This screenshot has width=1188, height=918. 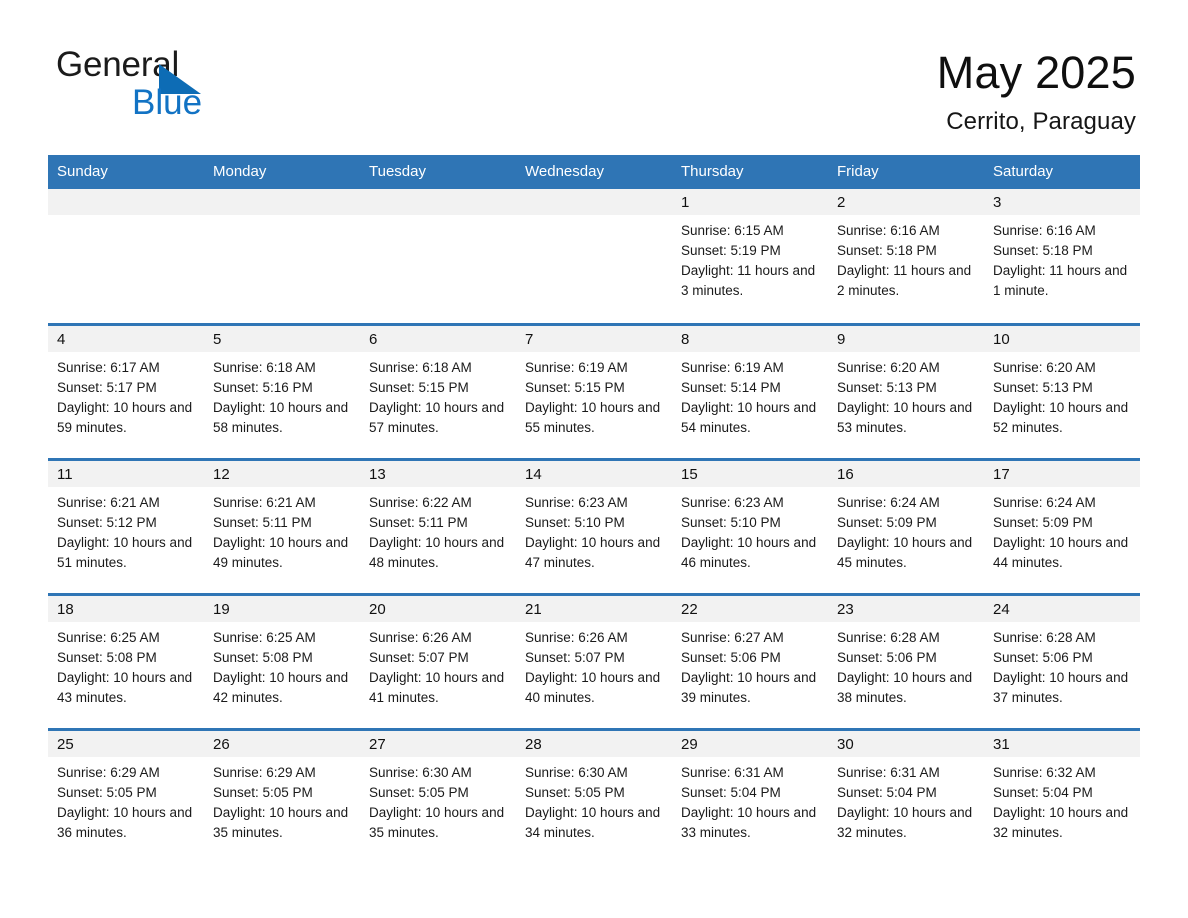 I want to click on sunrise-text: Sunrise: 6:26 AM, so click(x=420, y=637).